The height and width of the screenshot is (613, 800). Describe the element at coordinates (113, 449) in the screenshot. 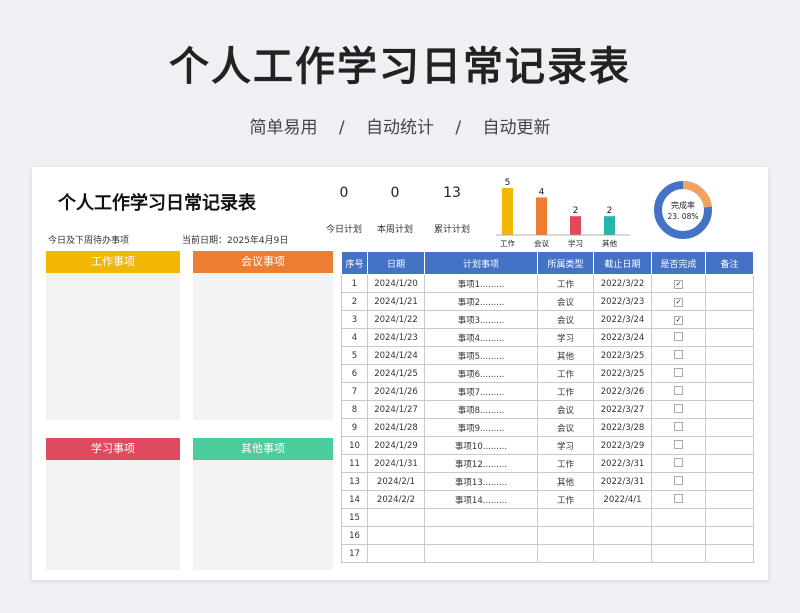

I see `category-study-header: 学习事项` at that location.